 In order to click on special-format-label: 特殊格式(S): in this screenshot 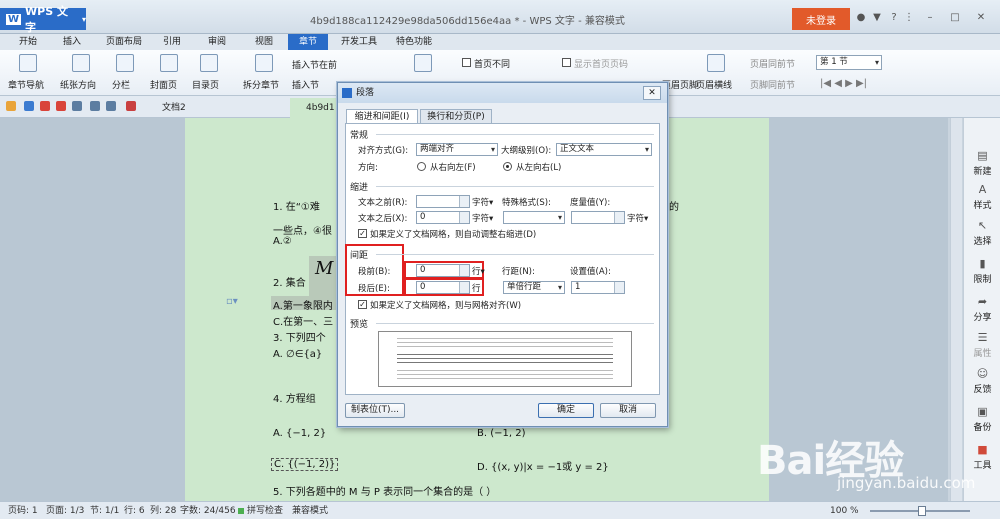, I will do `click(526, 203)`.